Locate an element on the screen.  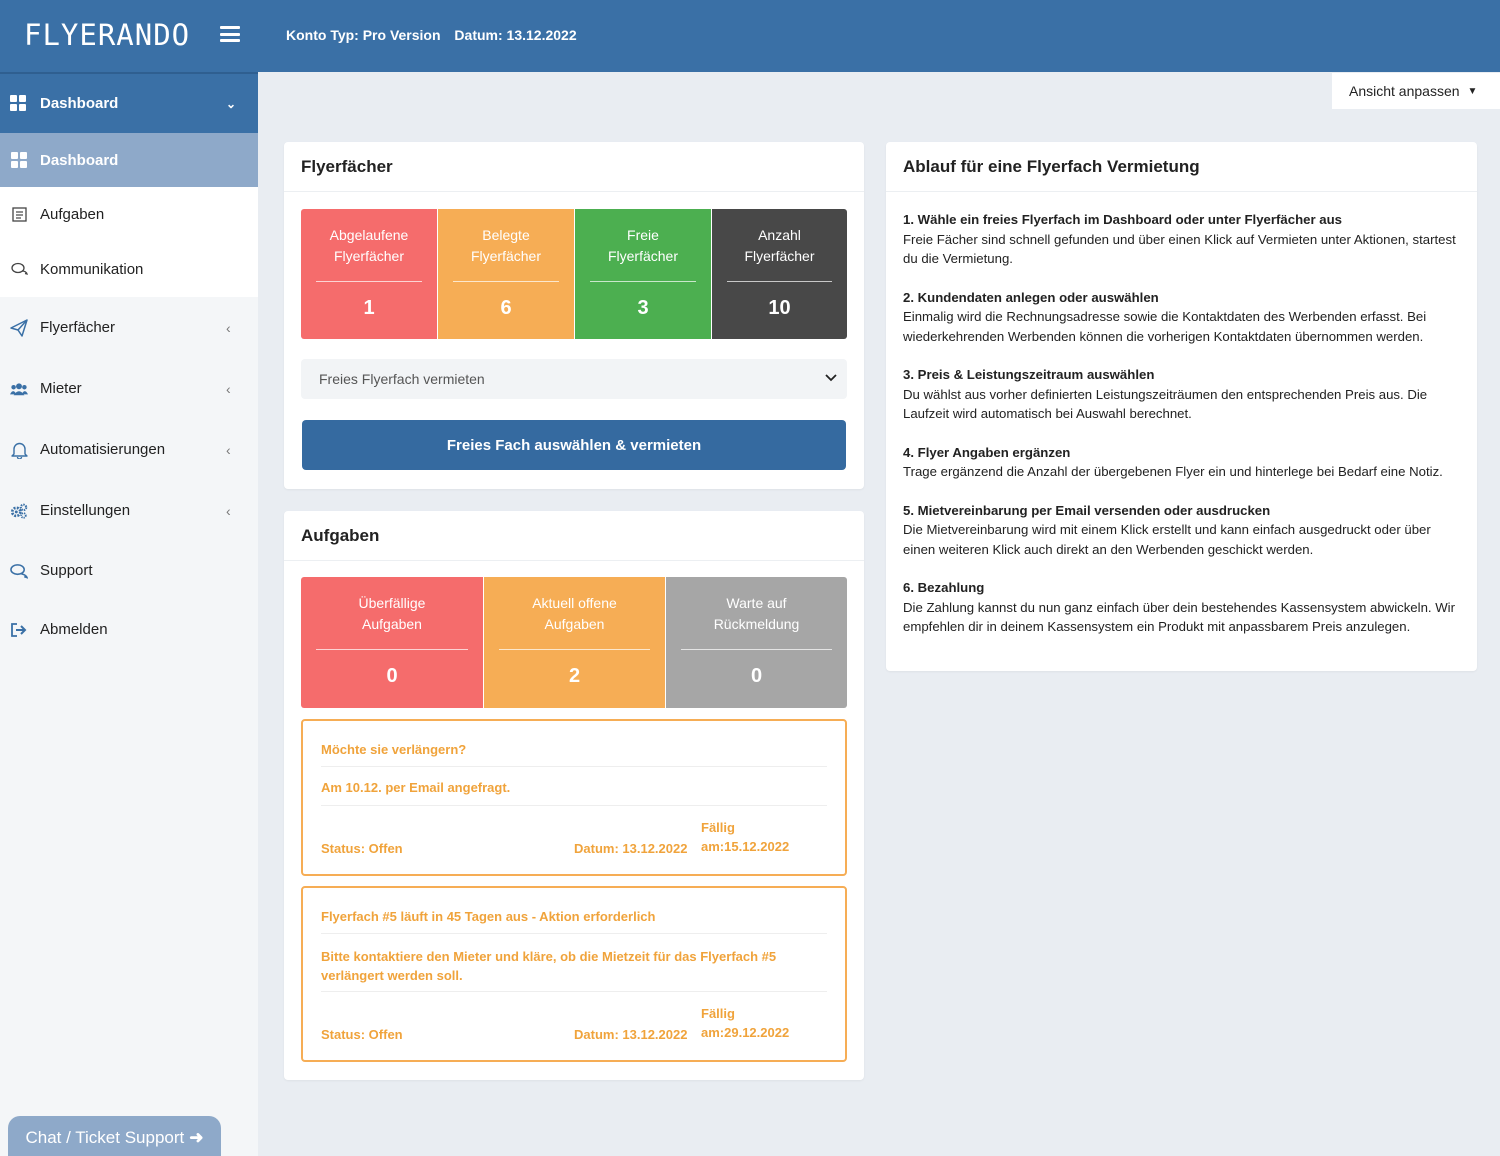
sidebar-item-automatisierungen: Automatisierungen ‹ is located at coordinates (129, 449).